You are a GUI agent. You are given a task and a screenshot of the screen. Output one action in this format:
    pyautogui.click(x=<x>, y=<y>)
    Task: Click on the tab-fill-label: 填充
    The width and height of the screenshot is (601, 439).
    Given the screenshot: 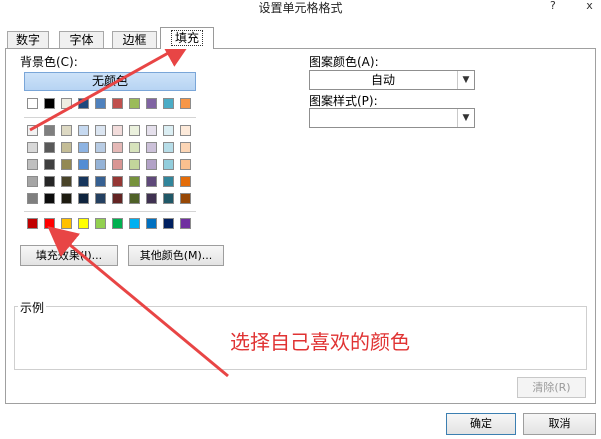 What is the action you would take?
    pyautogui.click(x=186, y=38)
    